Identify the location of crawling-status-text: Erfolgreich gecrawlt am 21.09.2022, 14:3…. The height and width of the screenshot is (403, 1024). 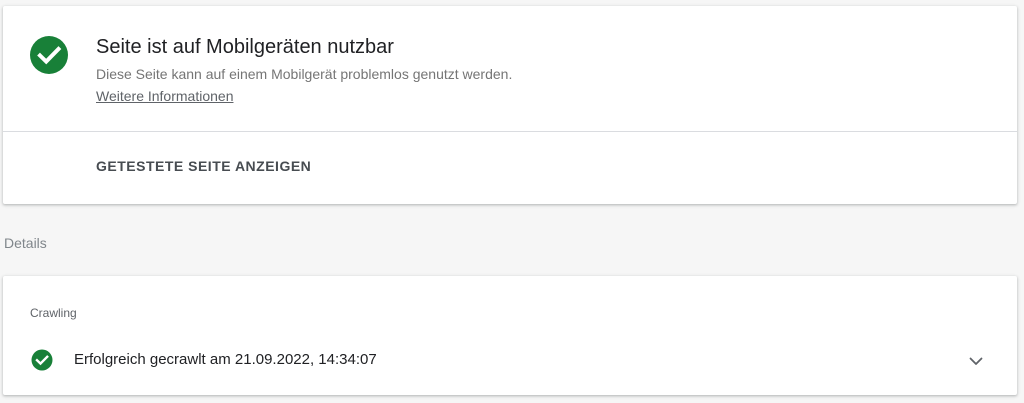
(225, 359).